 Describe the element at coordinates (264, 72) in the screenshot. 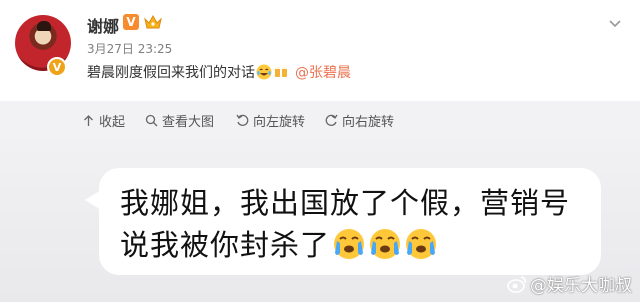

I see `laugh-cry-emoji` at that location.